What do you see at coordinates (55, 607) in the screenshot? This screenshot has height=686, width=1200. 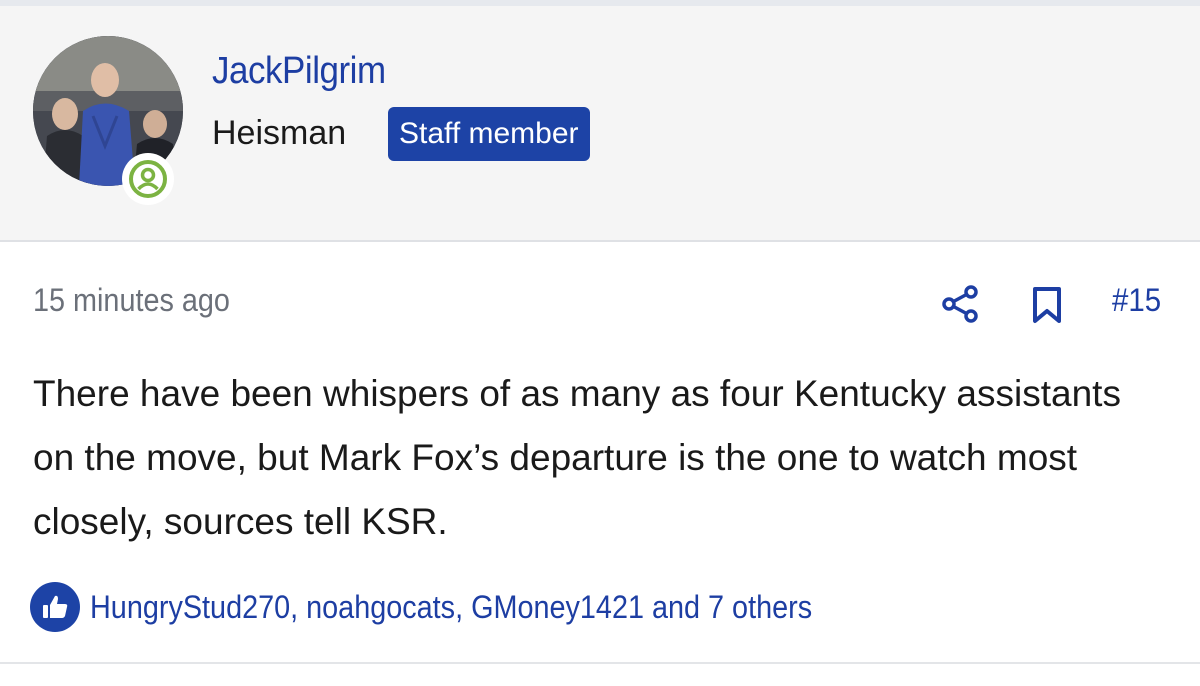 I see `thumbs-up-icon` at bounding box center [55, 607].